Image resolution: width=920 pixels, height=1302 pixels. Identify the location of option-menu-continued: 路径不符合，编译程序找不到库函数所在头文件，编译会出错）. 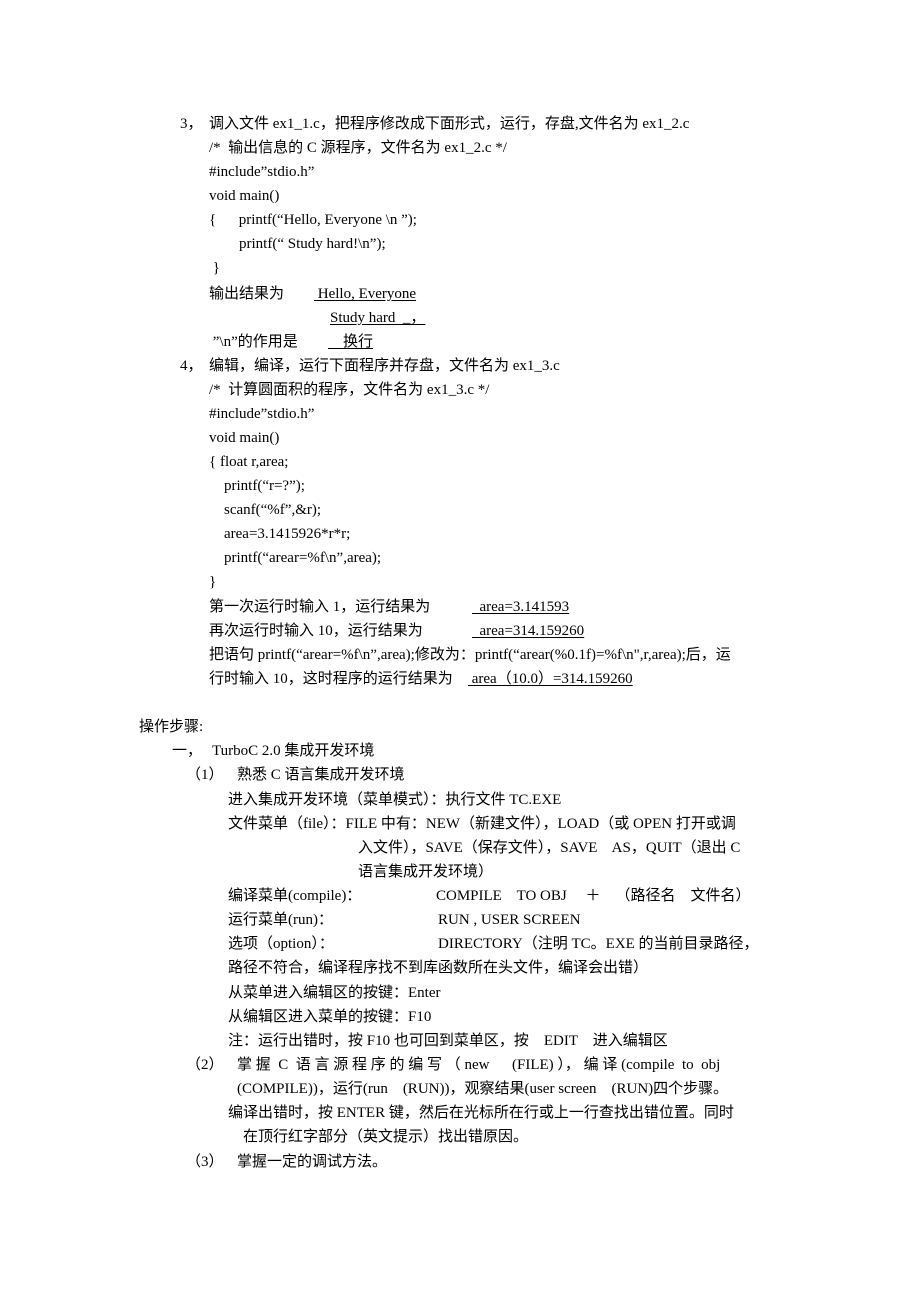
(438, 968).